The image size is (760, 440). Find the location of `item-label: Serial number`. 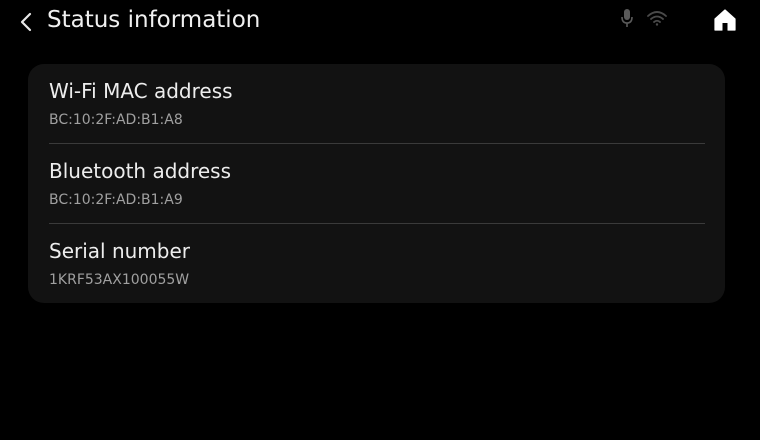

item-label: Serial number is located at coordinates (120, 251).